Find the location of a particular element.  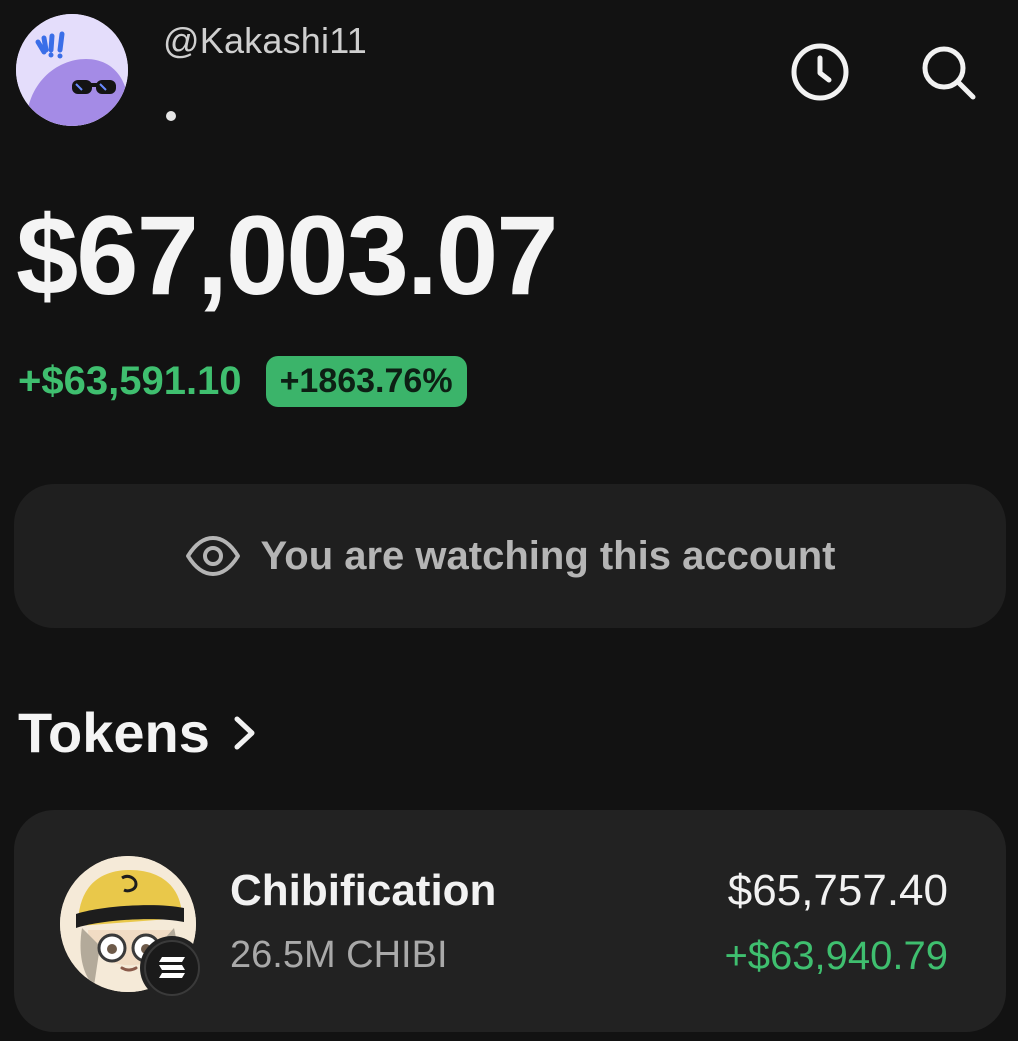

clock-icon is located at coordinates (820, 72).